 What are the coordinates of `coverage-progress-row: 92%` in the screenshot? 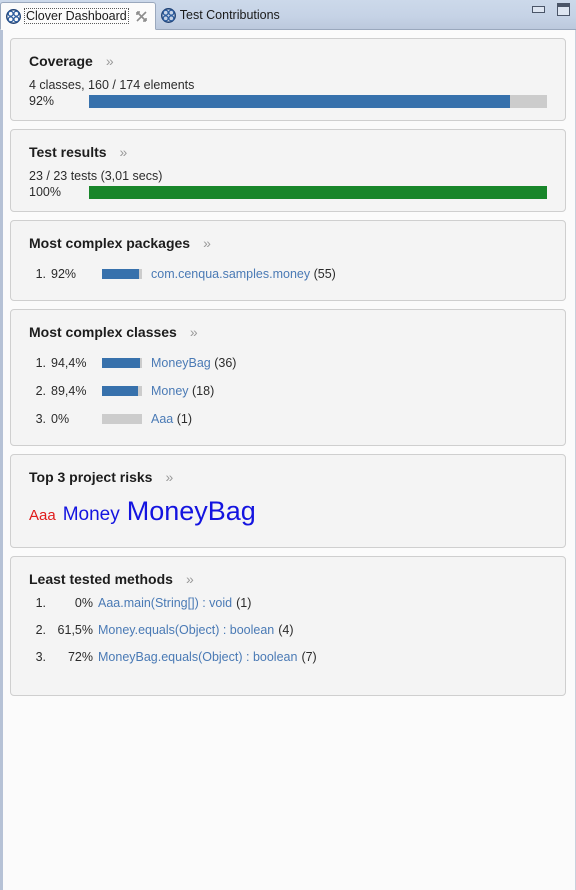 It's located at (288, 101).